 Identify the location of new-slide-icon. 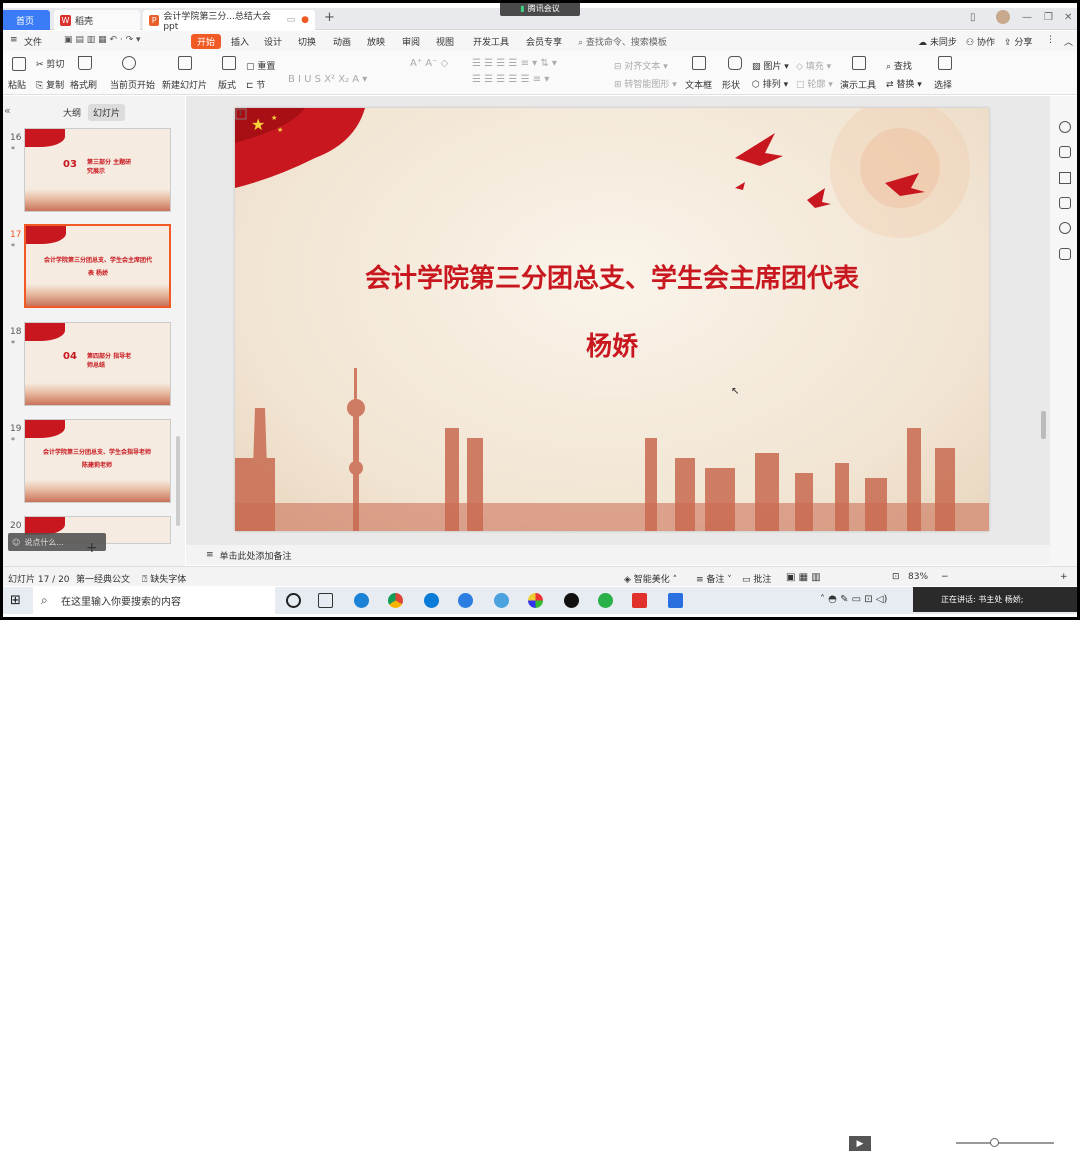
(185, 63).